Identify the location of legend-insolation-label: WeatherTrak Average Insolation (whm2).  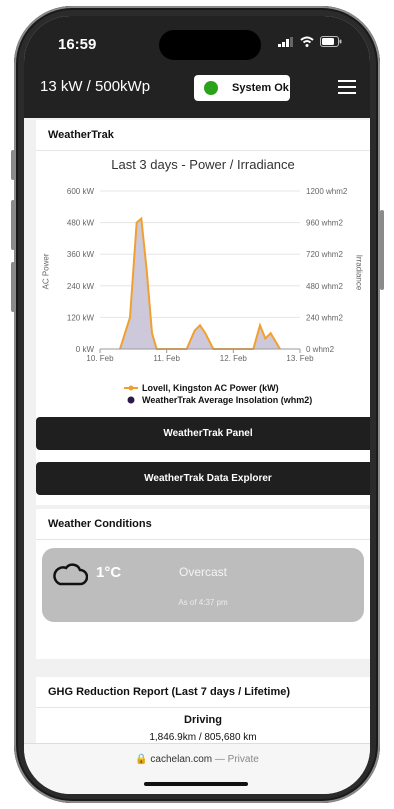
(227, 400).